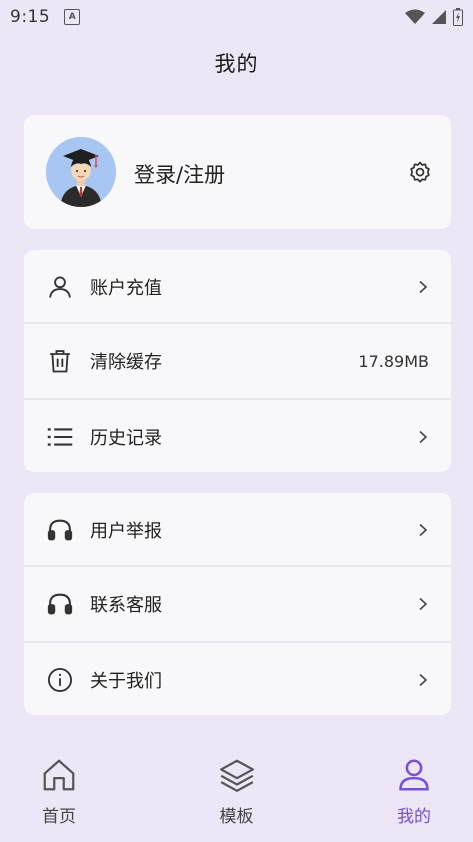 The width and height of the screenshot is (473, 842). I want to click on nav-item-mine: 我的, so click(414, 795).